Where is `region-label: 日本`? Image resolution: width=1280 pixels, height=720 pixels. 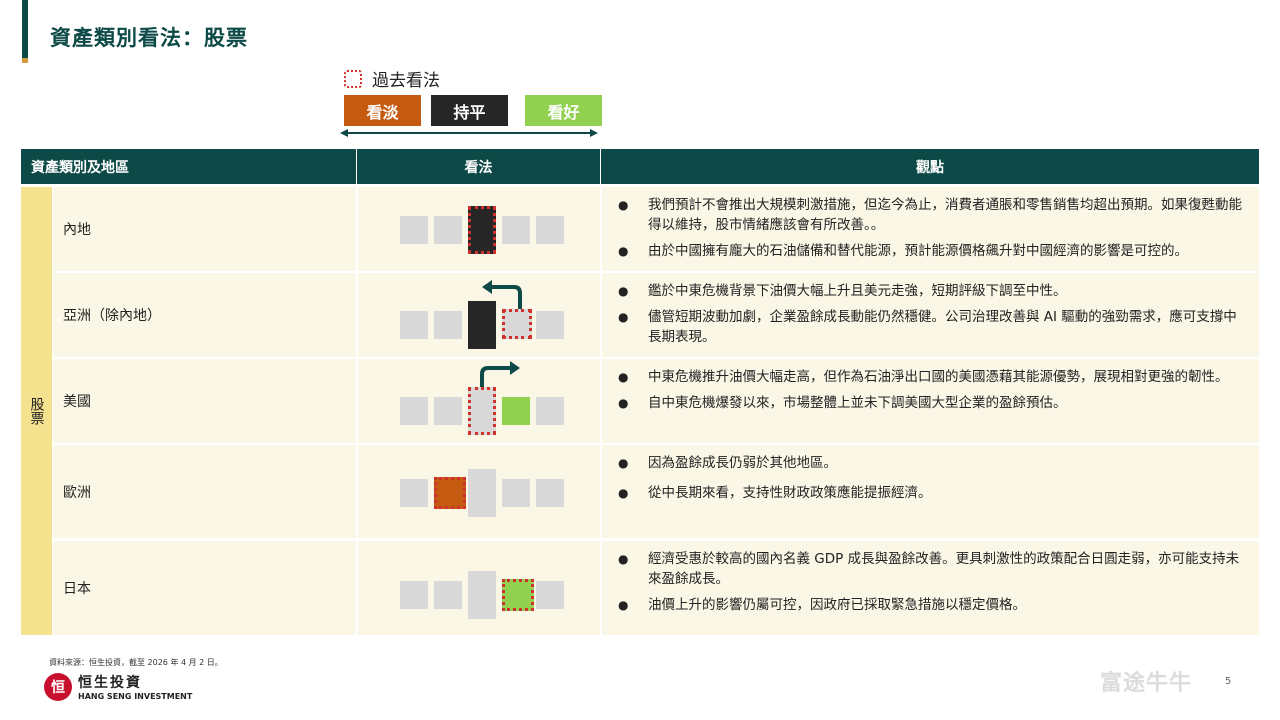
region-label: 日本 is located at coordinates (77, 589).